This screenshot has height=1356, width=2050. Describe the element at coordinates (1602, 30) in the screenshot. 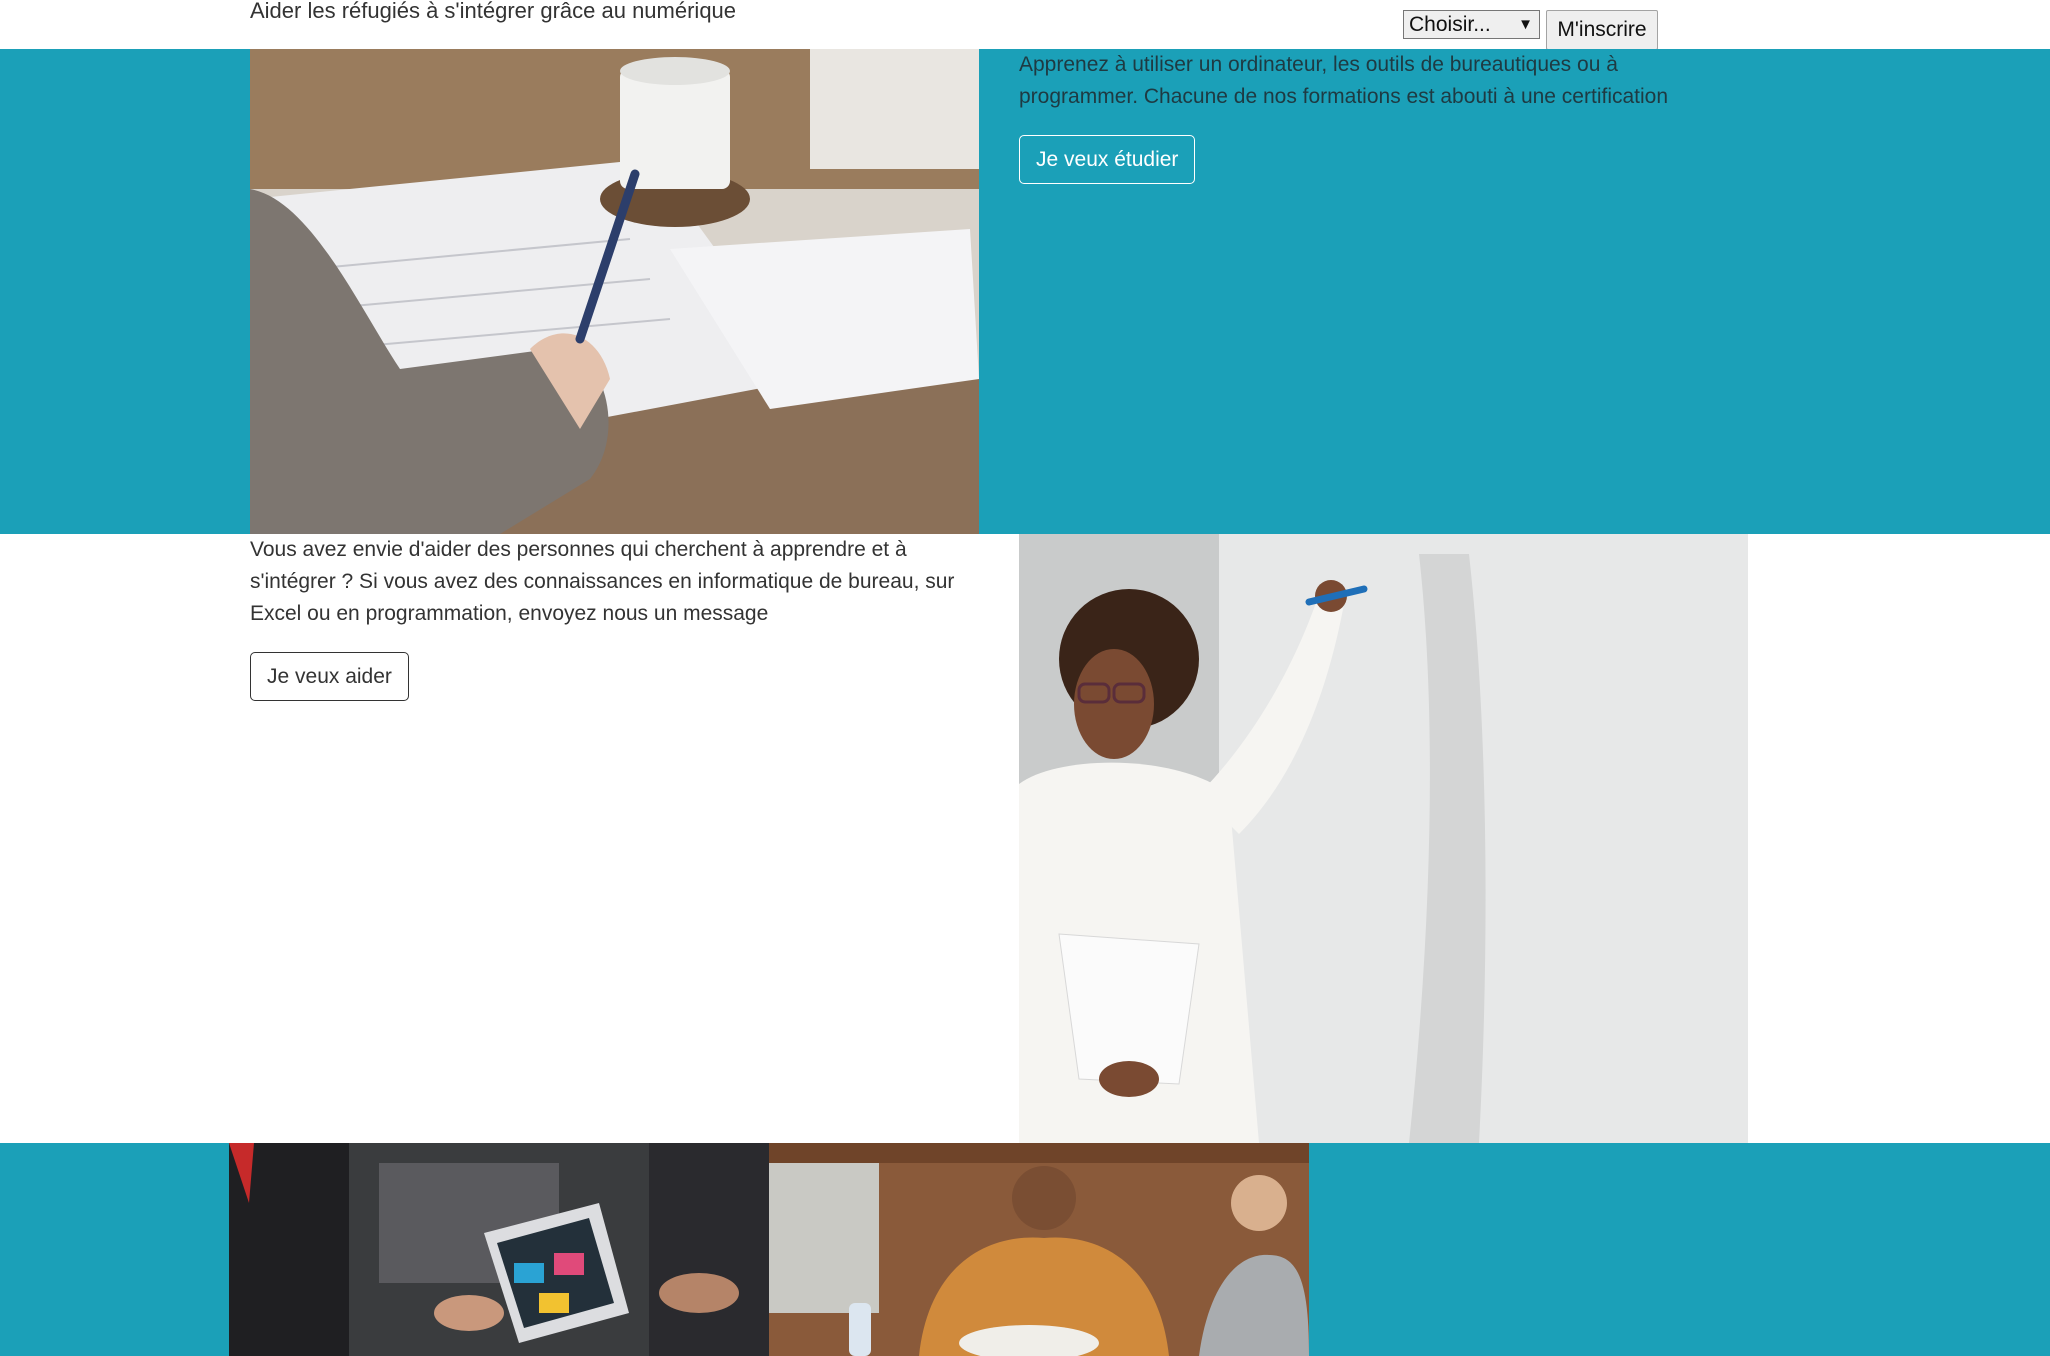

I see `signup-button: M'inscrire` at that location.